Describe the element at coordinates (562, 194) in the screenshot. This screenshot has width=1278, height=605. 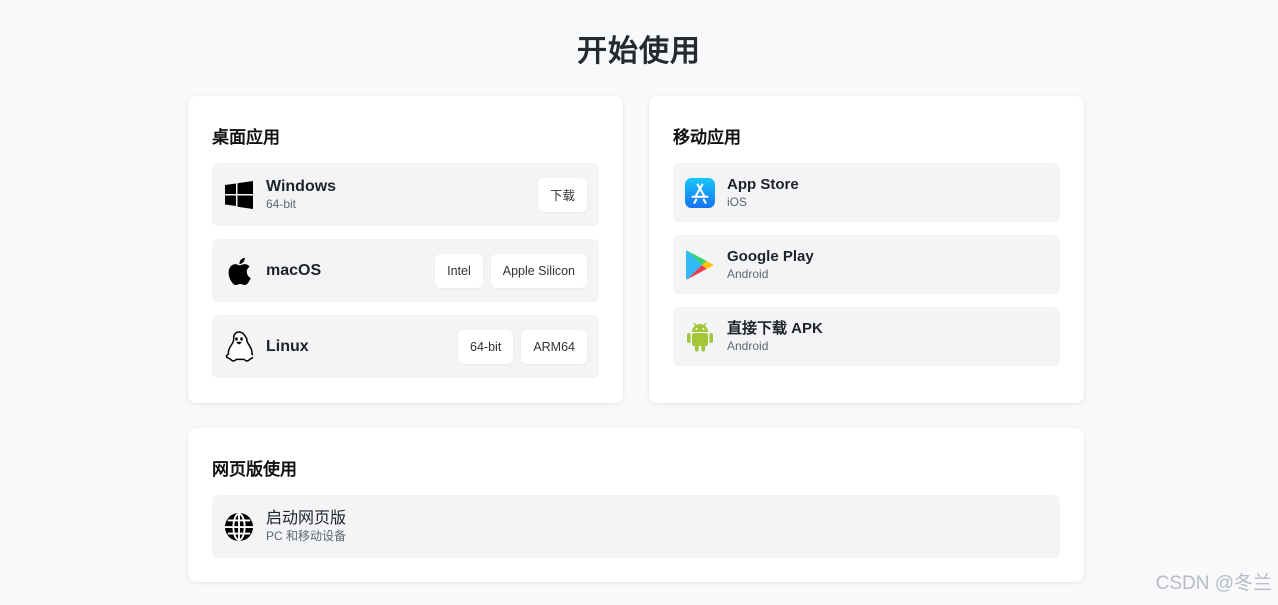
I see `windows-download-button: 下载` at that location.